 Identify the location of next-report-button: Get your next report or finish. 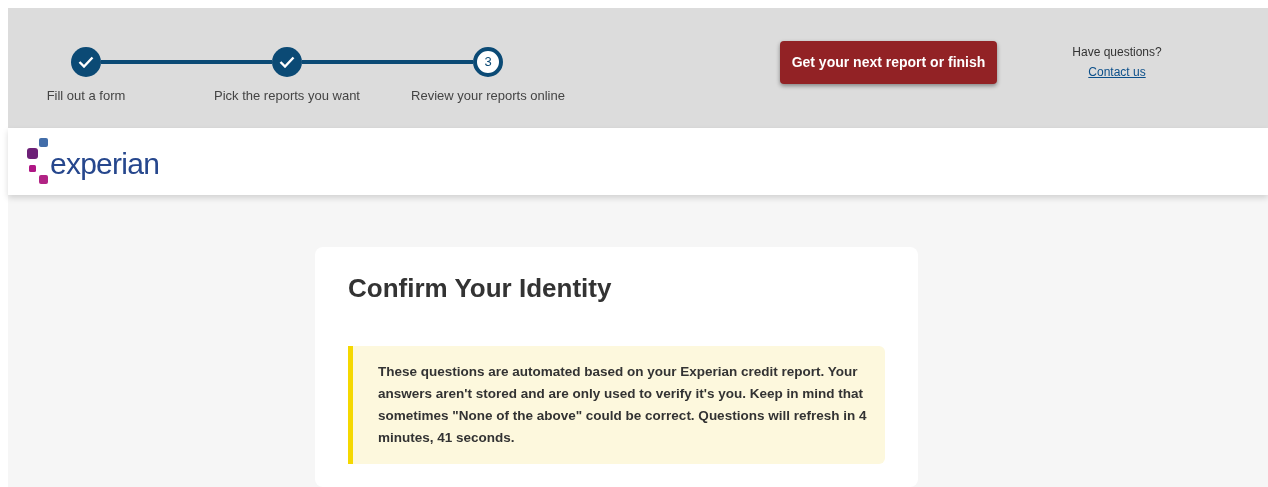
(888, 62).